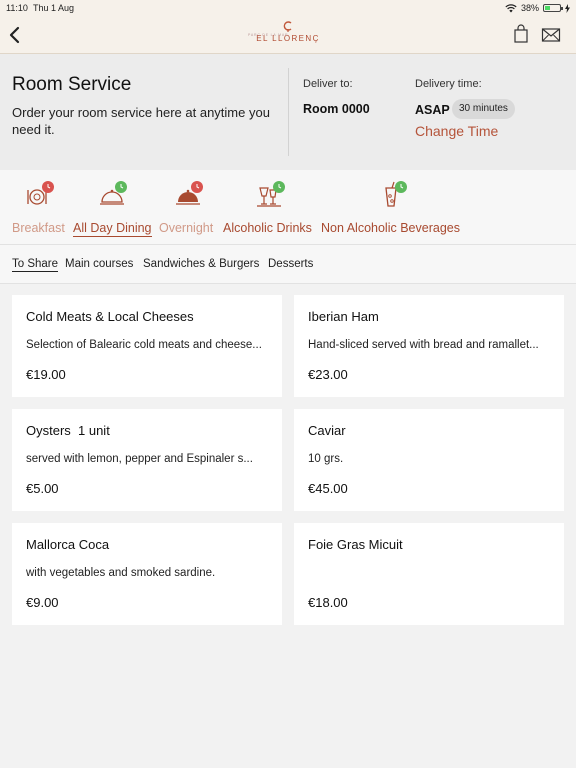 This screenshot has height=768, width=576. What do you see at coordinates (68, 544) in the screenshot?
I see `item-name: Mallorca Coca` at bounding box center [68, 544].